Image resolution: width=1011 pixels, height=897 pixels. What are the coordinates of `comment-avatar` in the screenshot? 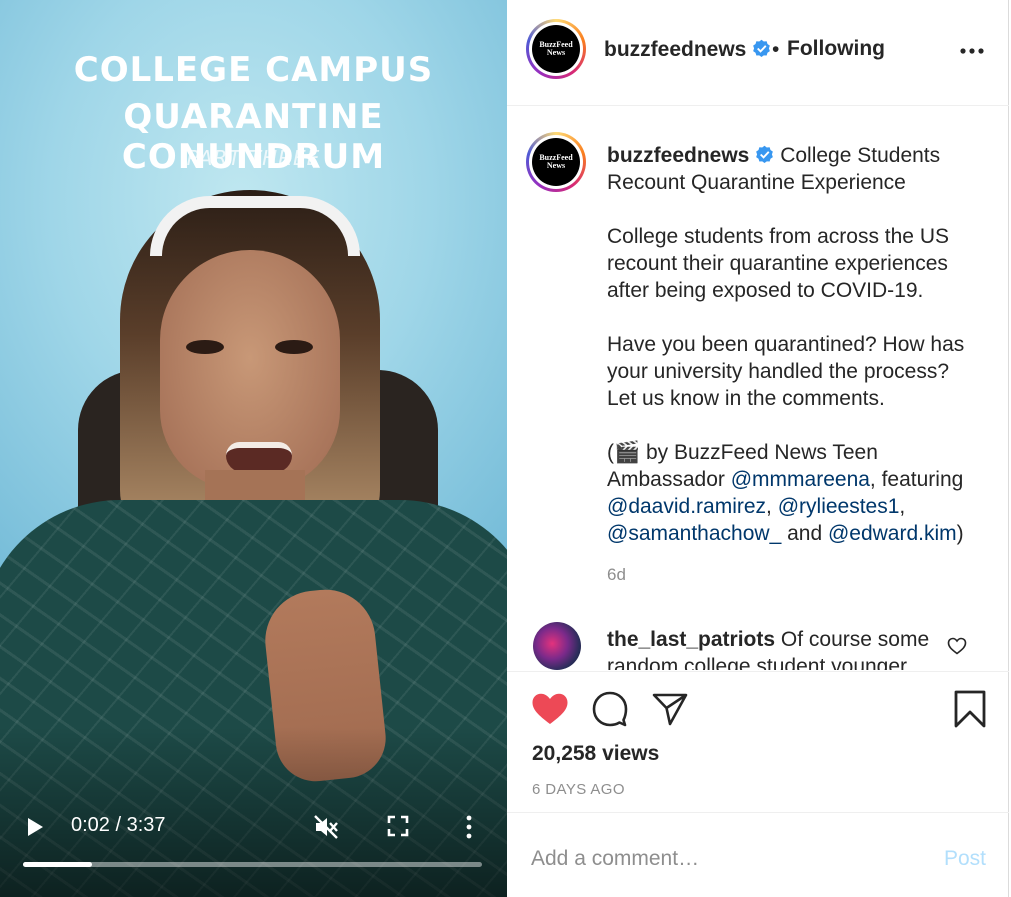 It's located at (557, 646).